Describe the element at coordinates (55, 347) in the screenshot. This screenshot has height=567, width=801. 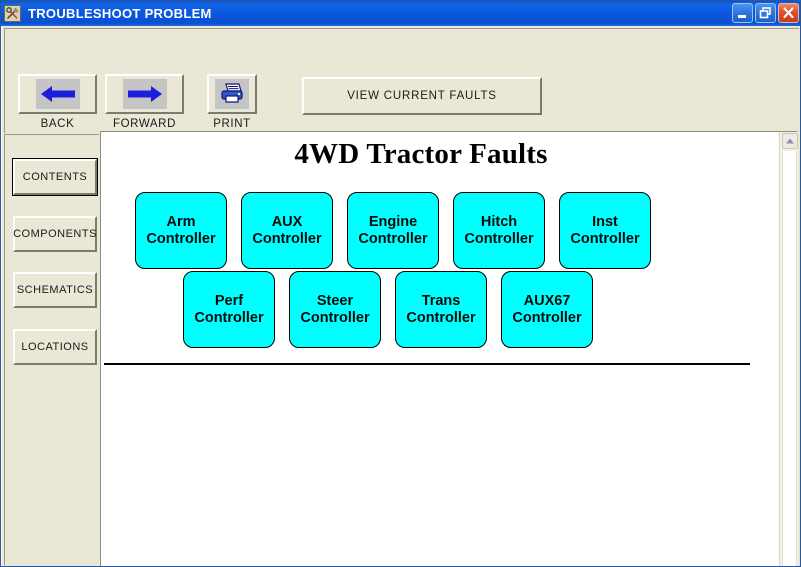
I see `sidebar-item-locations: LOCATIONS` at that location.